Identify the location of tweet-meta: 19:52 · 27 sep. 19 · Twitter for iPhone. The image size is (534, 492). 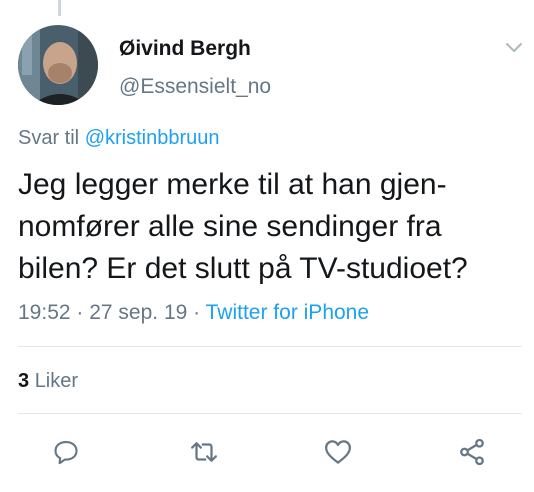
(193, 313).